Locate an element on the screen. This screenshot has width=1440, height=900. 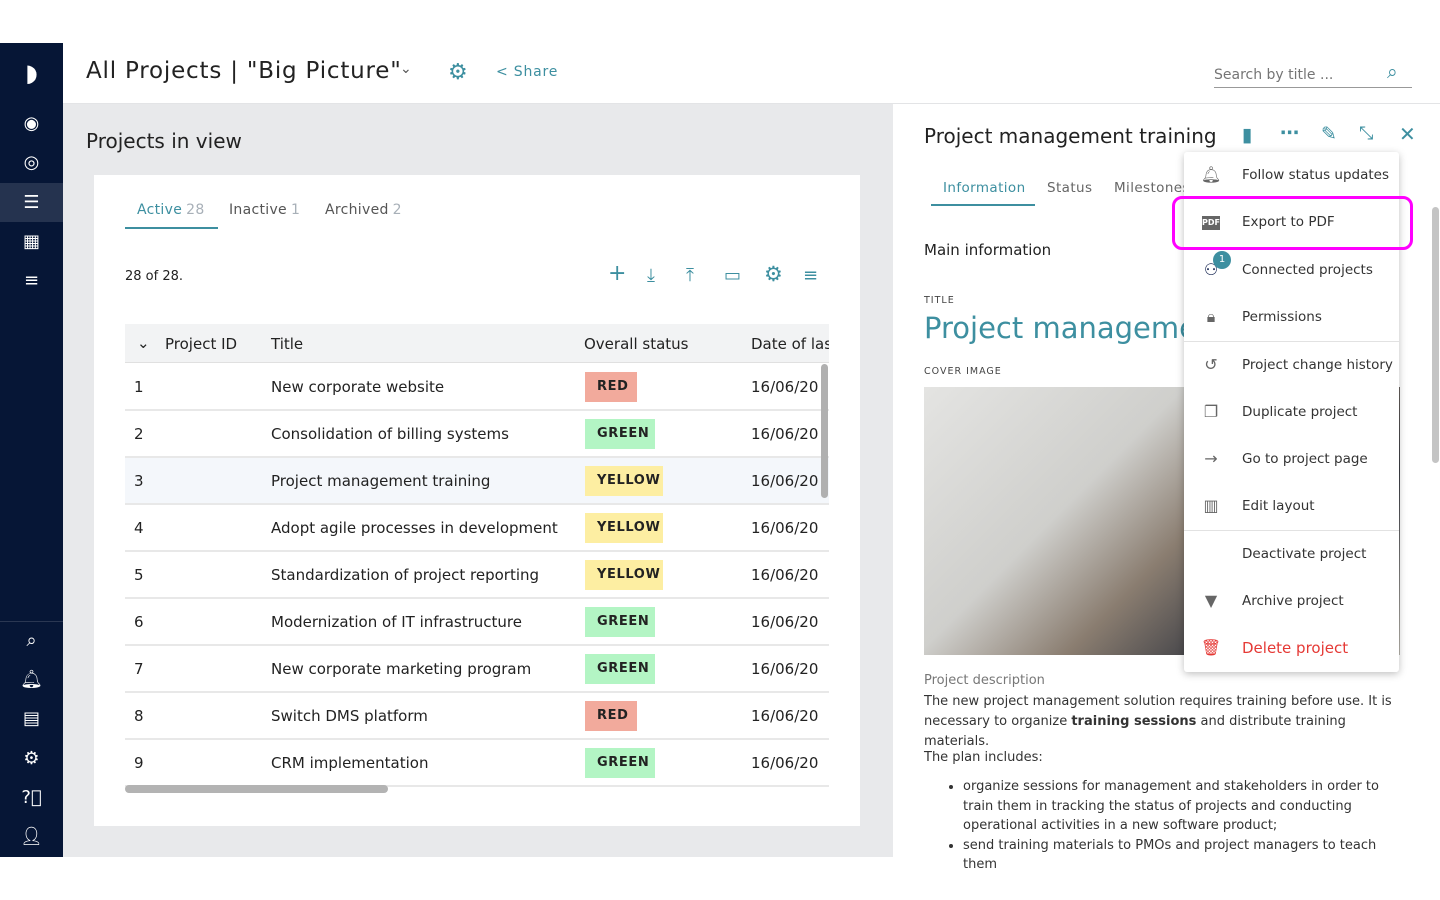
status-badge: YELLOW is located at coordinates (624, 528).